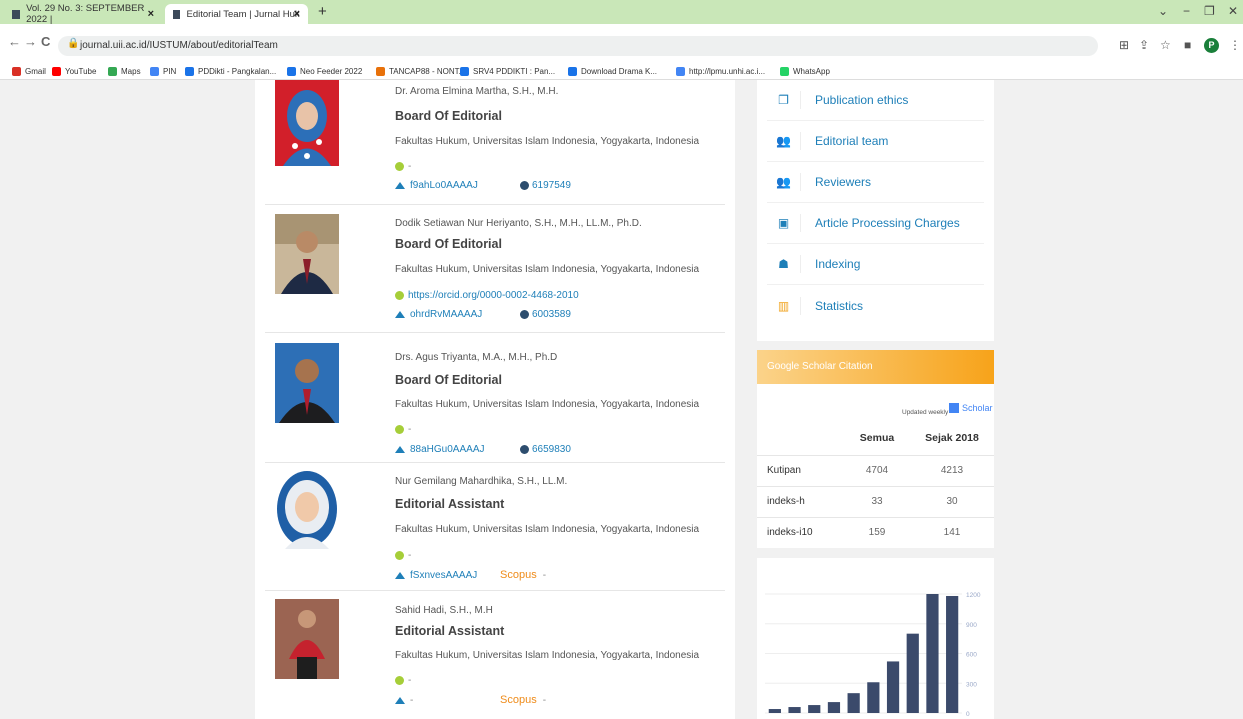 This screenshot has width=1243, height=719. What do you see at coordinates (784, 100) in the screenshot?
I see `copy-icon: ❐` at bounding box center [784, 100].